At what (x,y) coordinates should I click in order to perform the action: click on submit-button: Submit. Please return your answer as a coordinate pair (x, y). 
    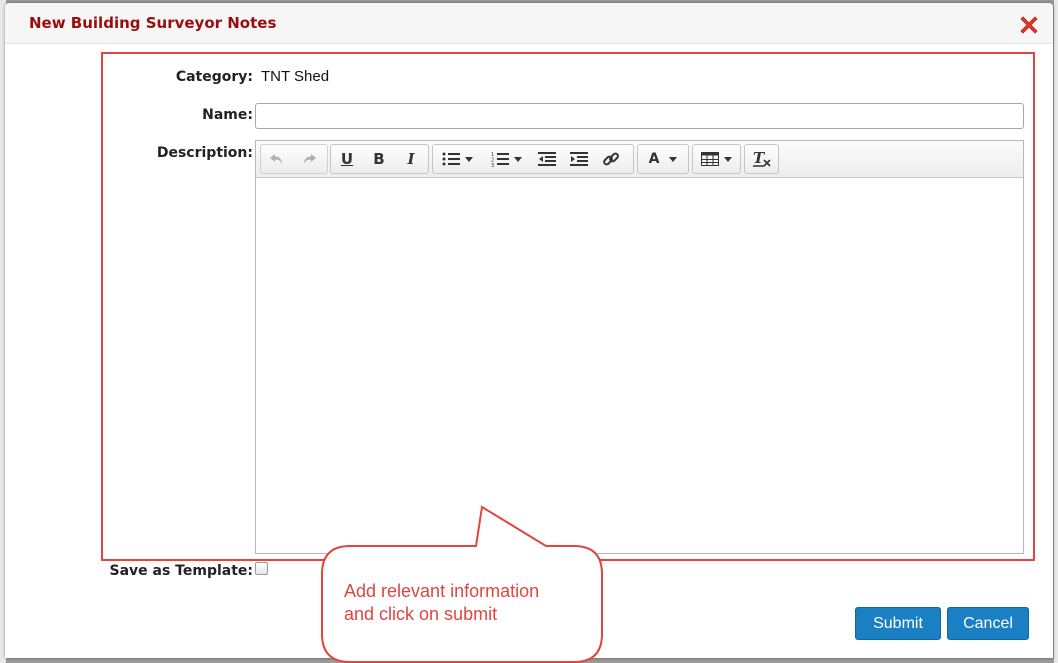
    Looking at the image, I should click on (898, 623).